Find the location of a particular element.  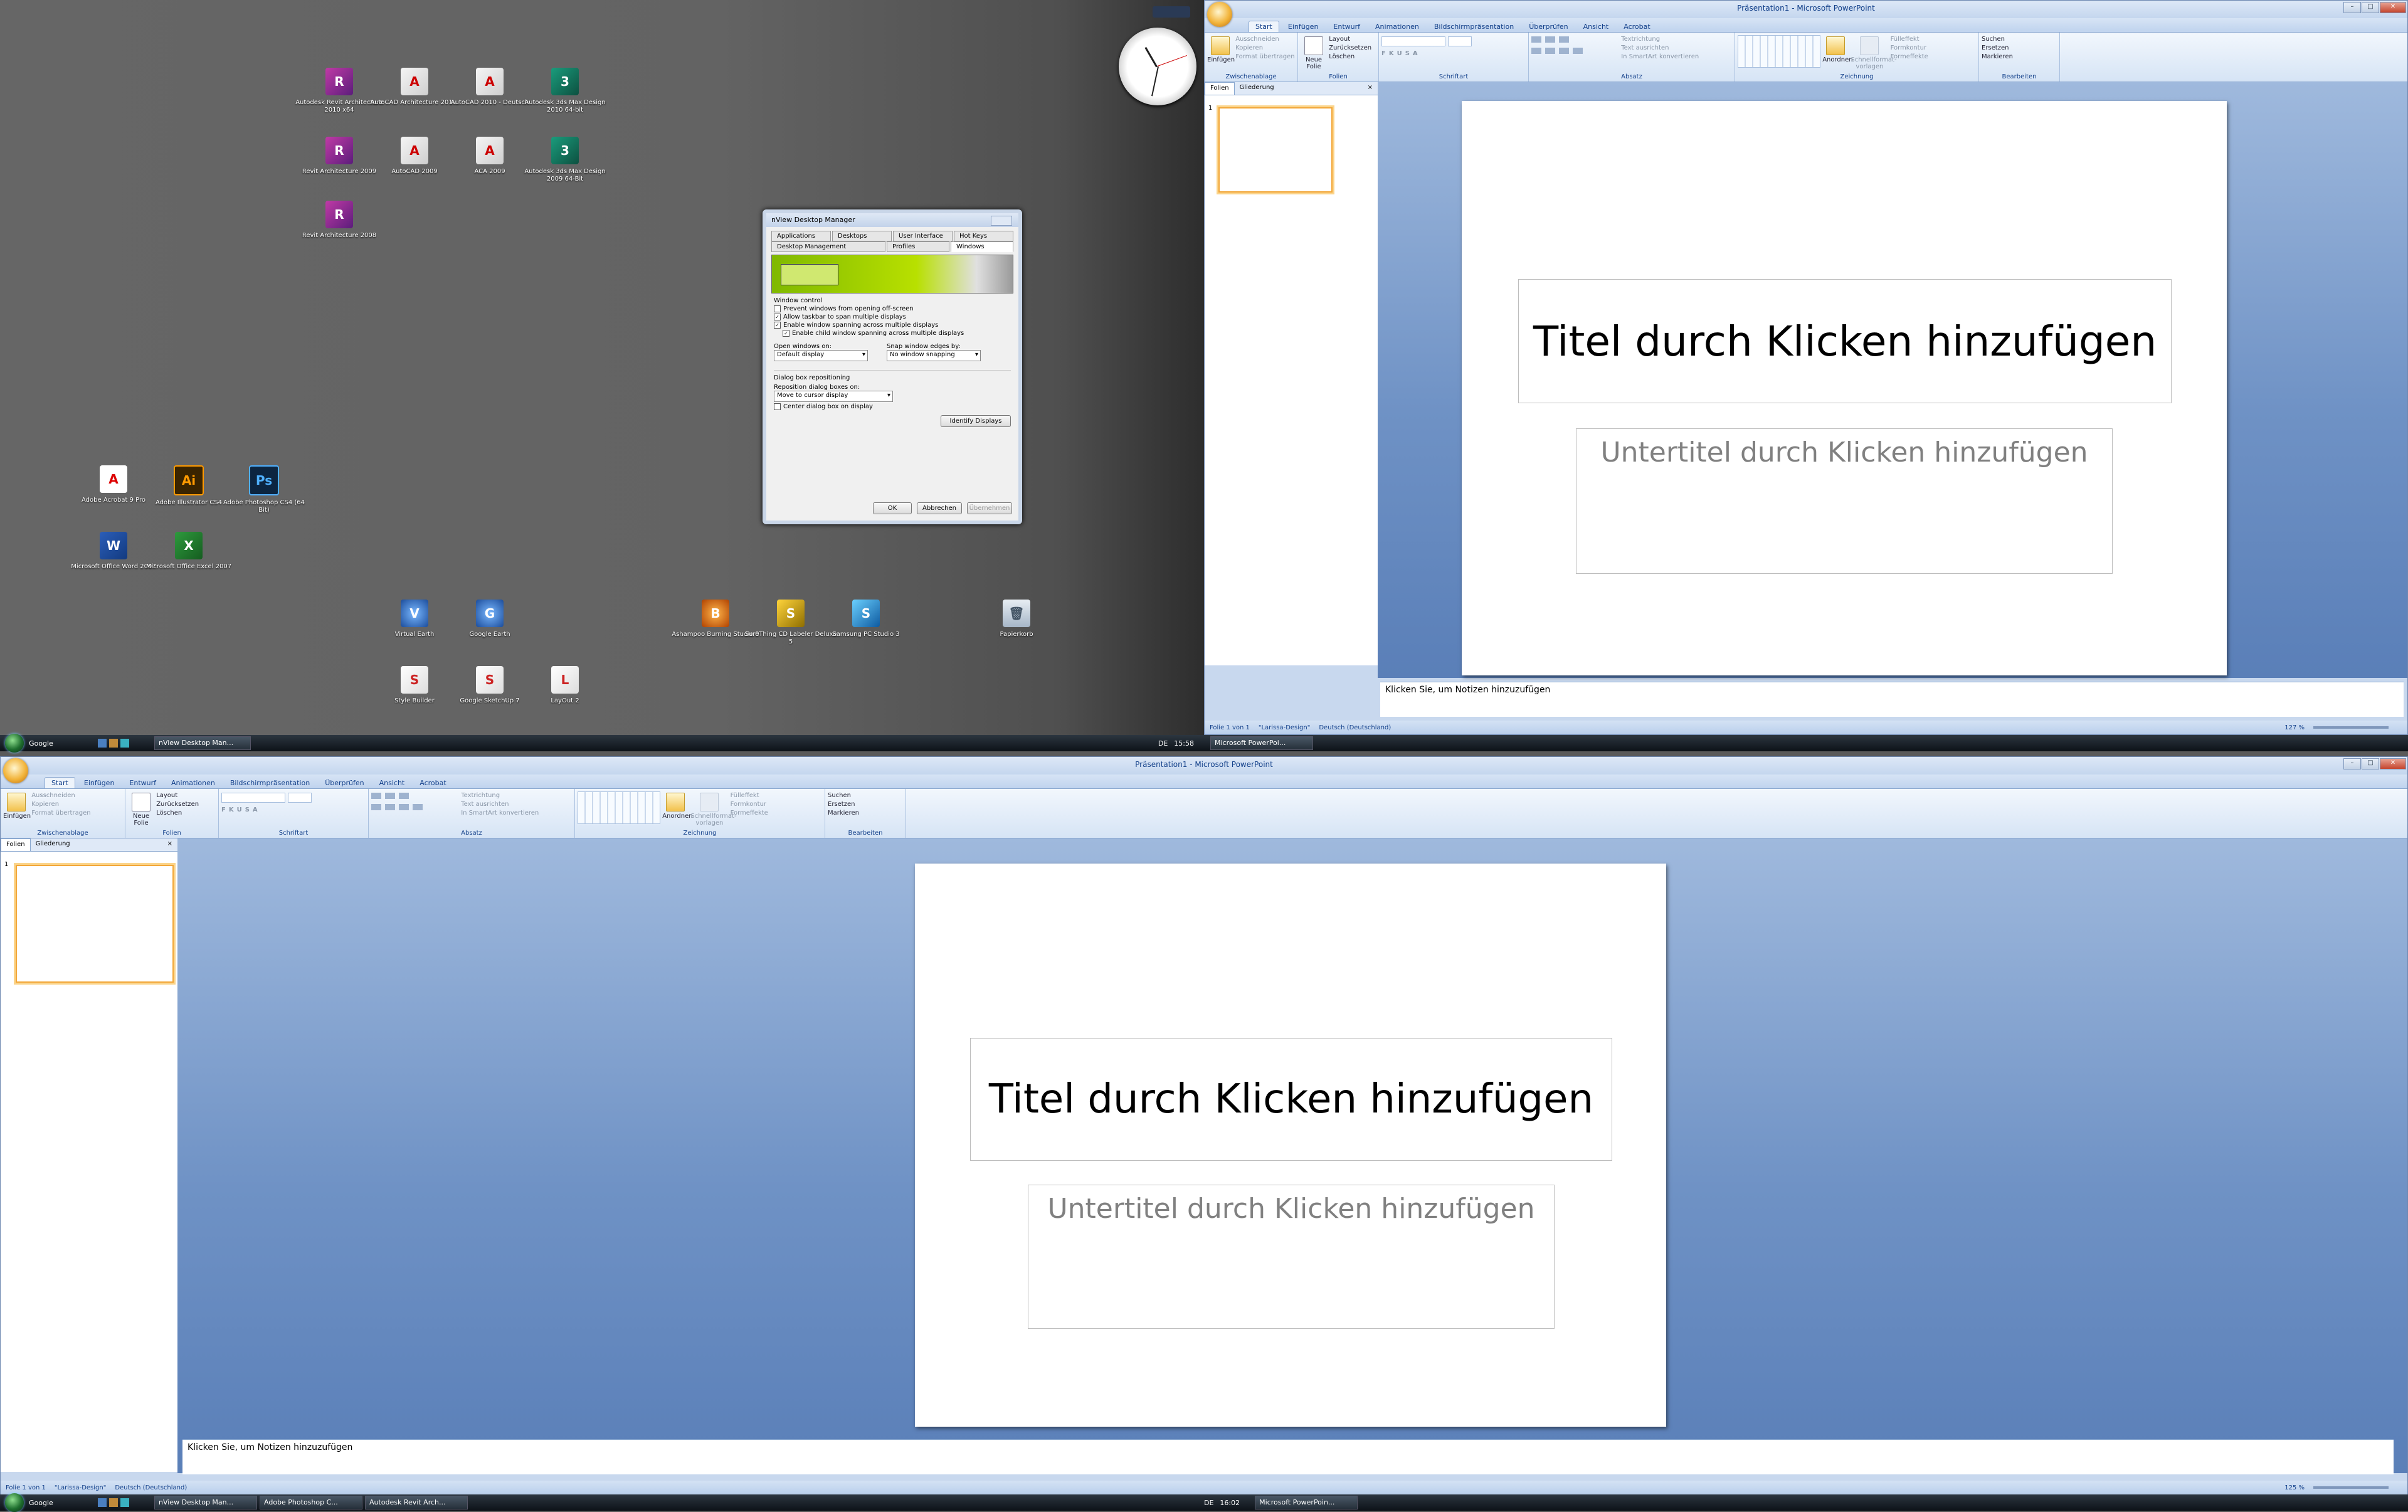

close-icon is located at coordinates (1001, 221).